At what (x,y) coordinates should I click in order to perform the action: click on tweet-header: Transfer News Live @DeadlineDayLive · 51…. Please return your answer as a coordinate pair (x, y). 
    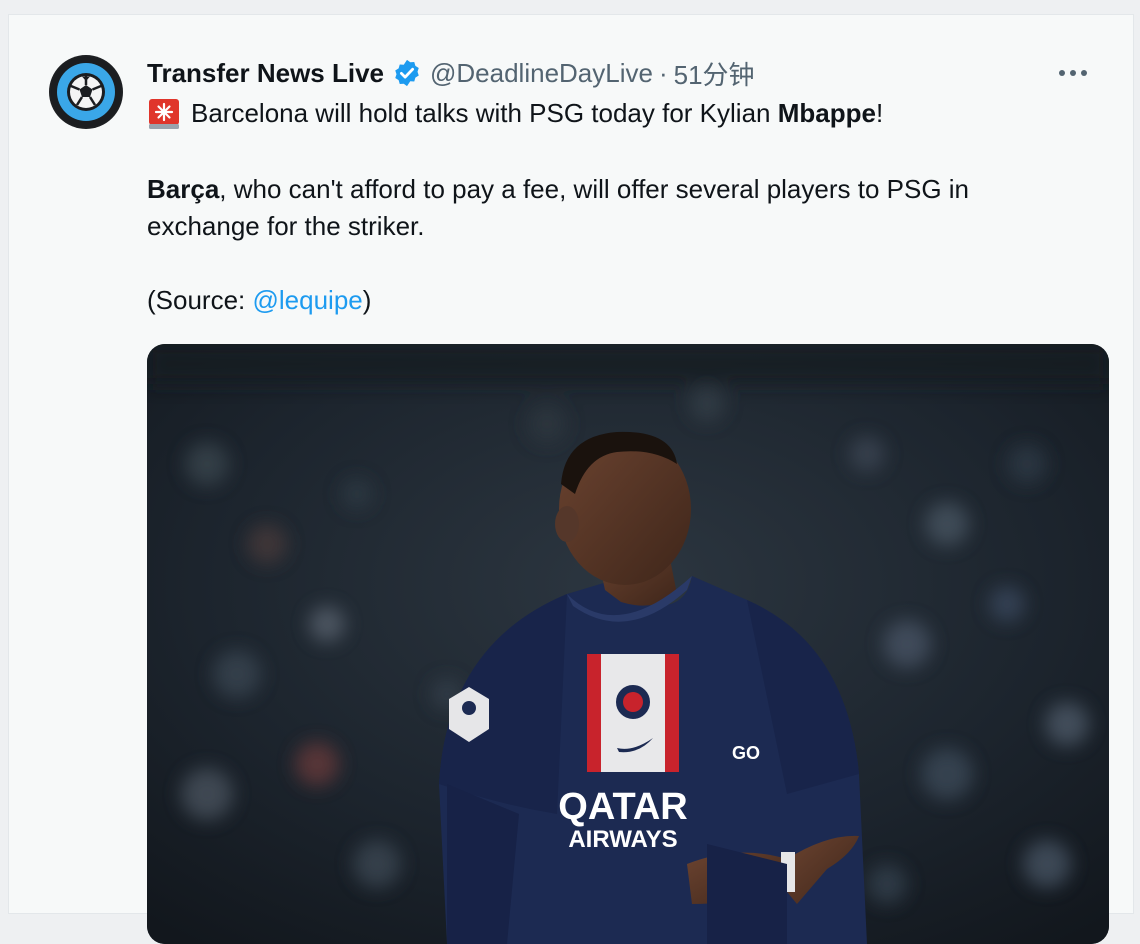
    Looking at the image, I should click on (451, 73).